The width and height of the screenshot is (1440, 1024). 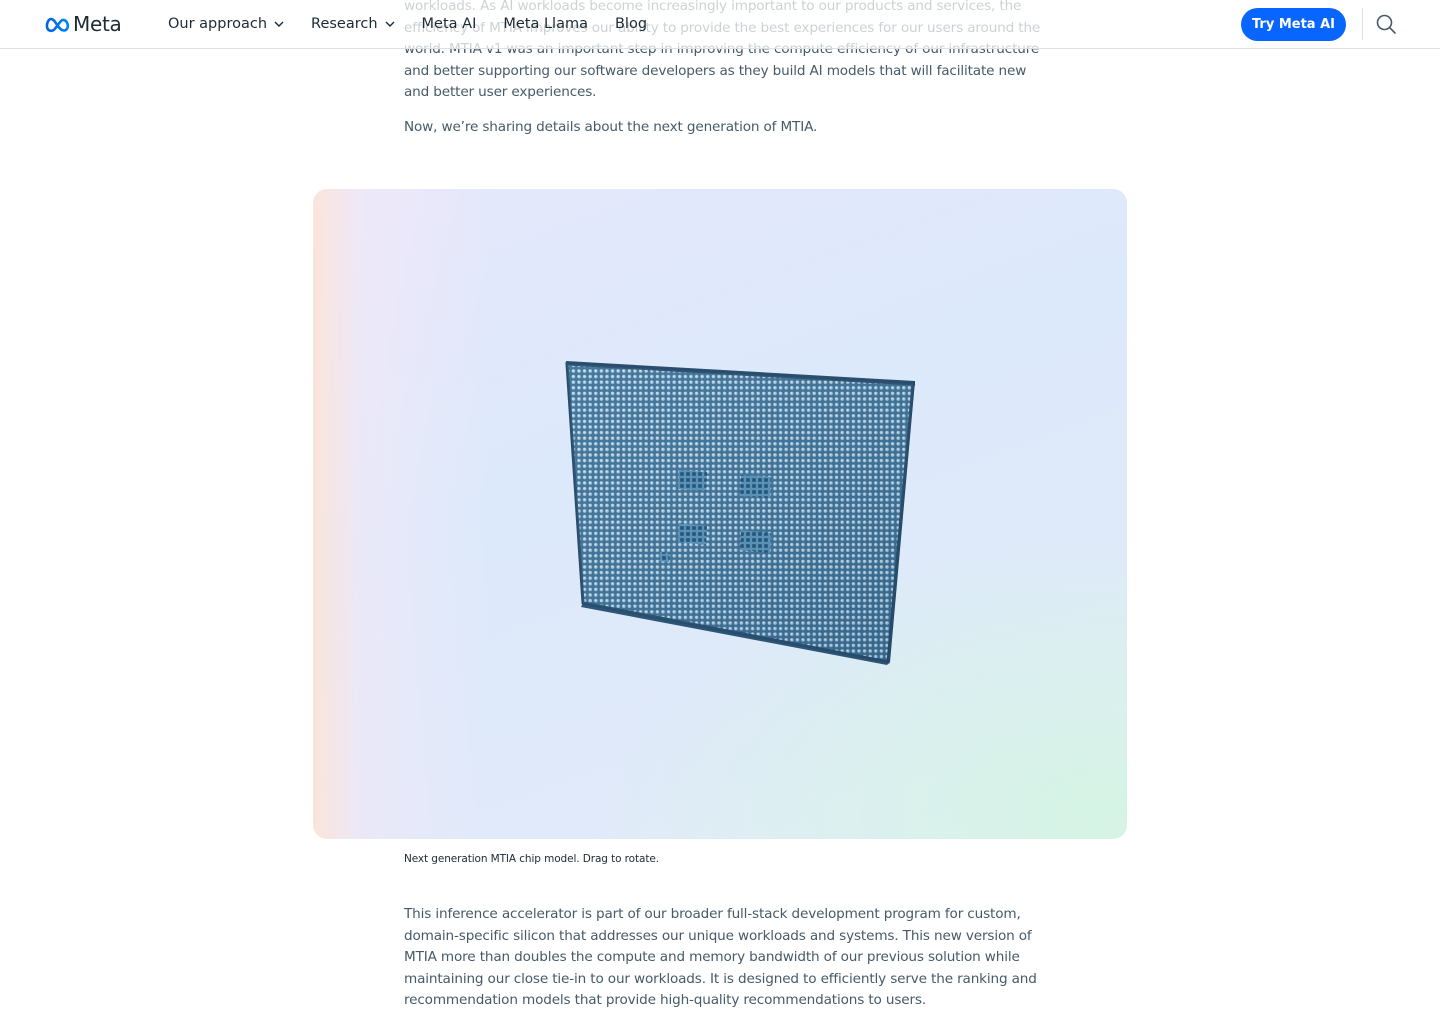 I want to click on nav-label: Research, so click(x=344, y=24).